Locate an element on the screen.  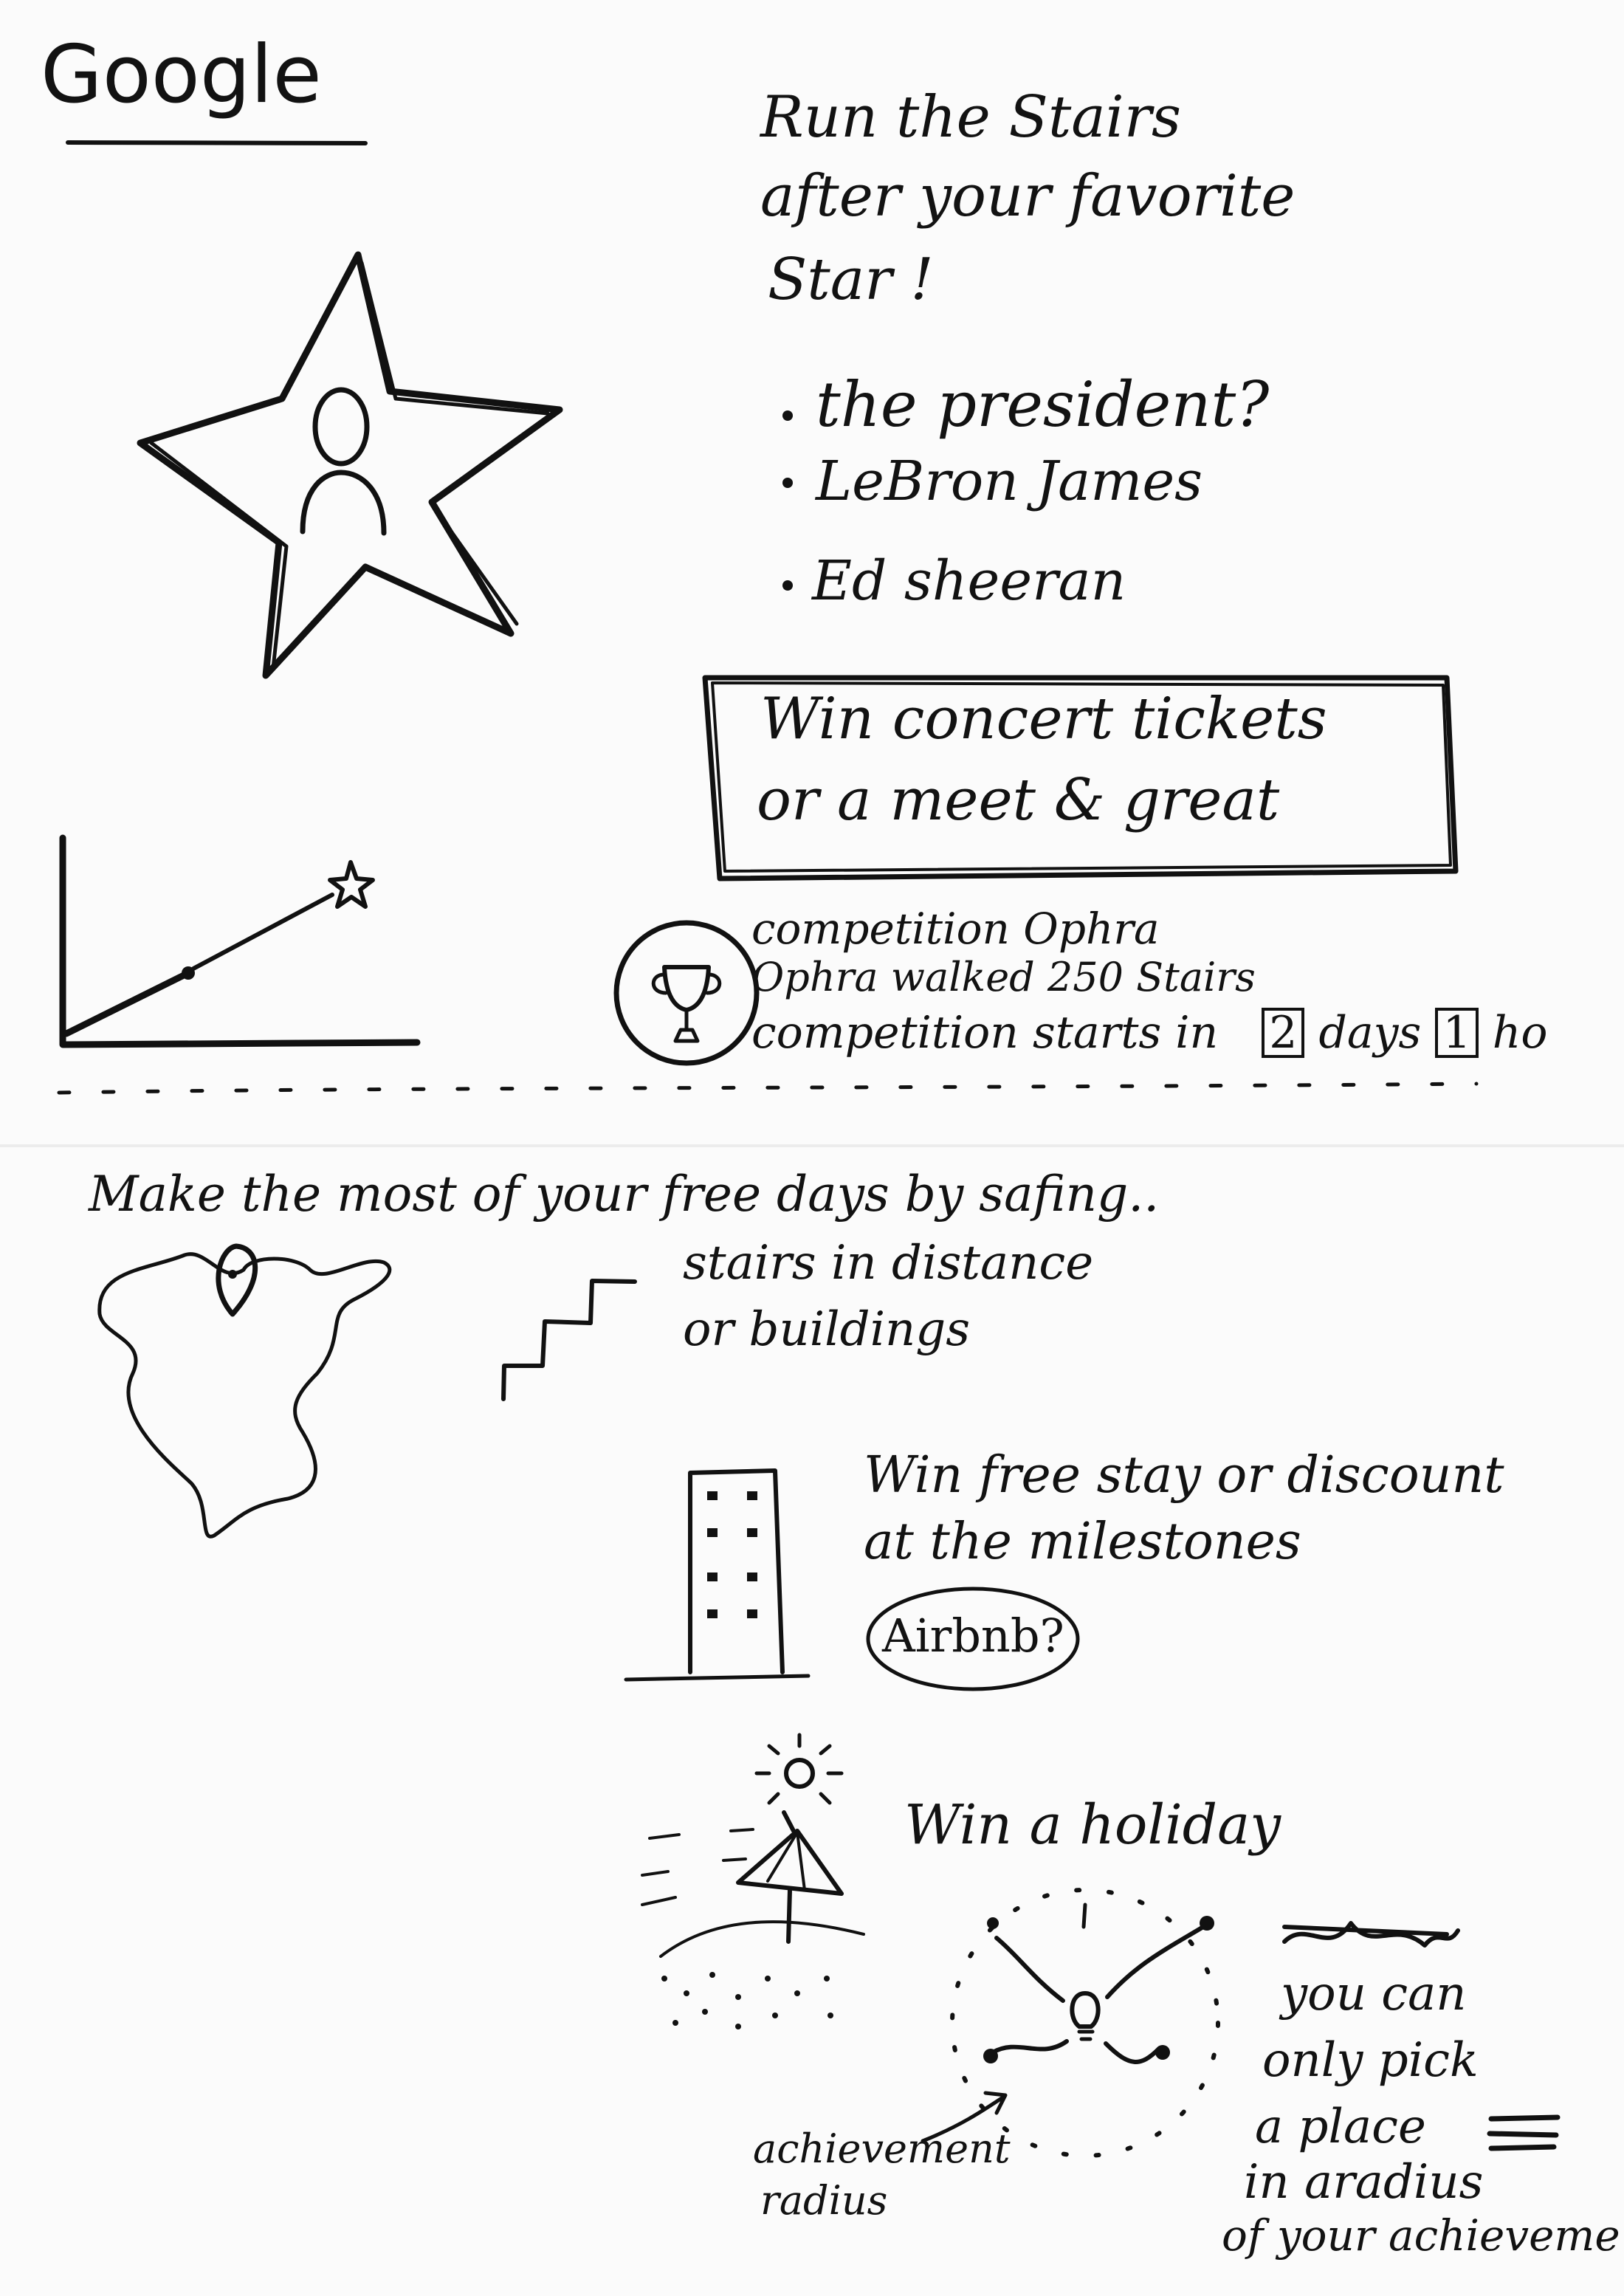
achievement-label-line-1: achievement is located at coordinates (882, 2149).